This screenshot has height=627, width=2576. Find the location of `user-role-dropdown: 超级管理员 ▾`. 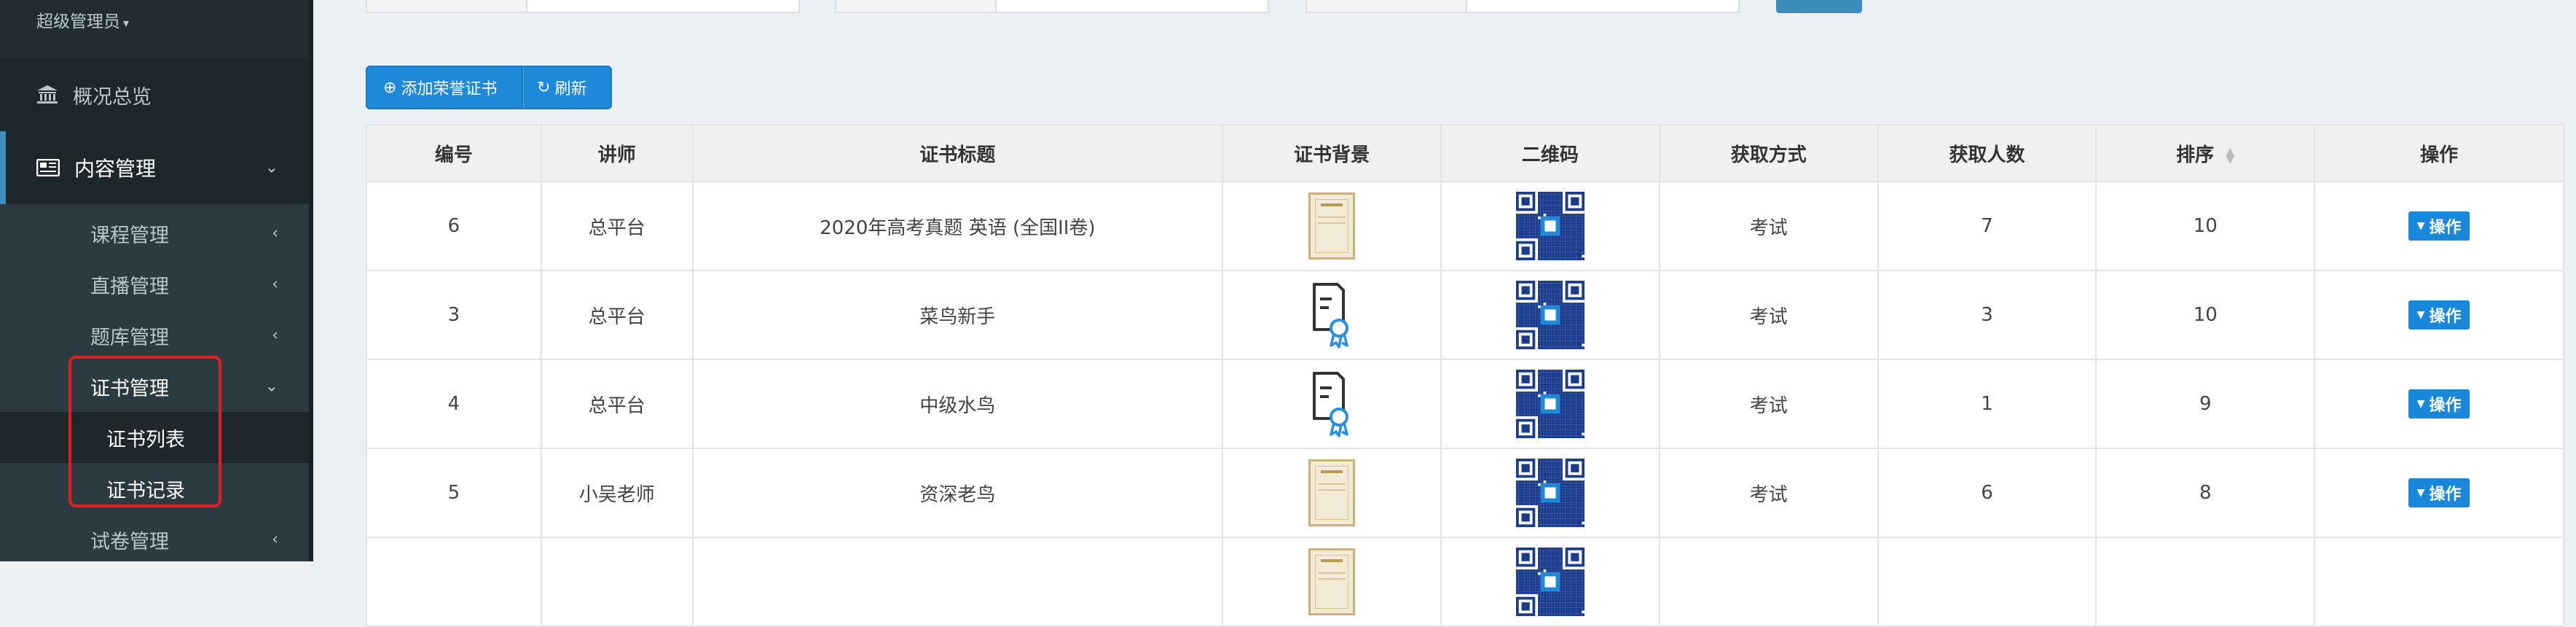

user-role-dropdown: 超级管理员 ▾ is located at coordinates (82, 19).